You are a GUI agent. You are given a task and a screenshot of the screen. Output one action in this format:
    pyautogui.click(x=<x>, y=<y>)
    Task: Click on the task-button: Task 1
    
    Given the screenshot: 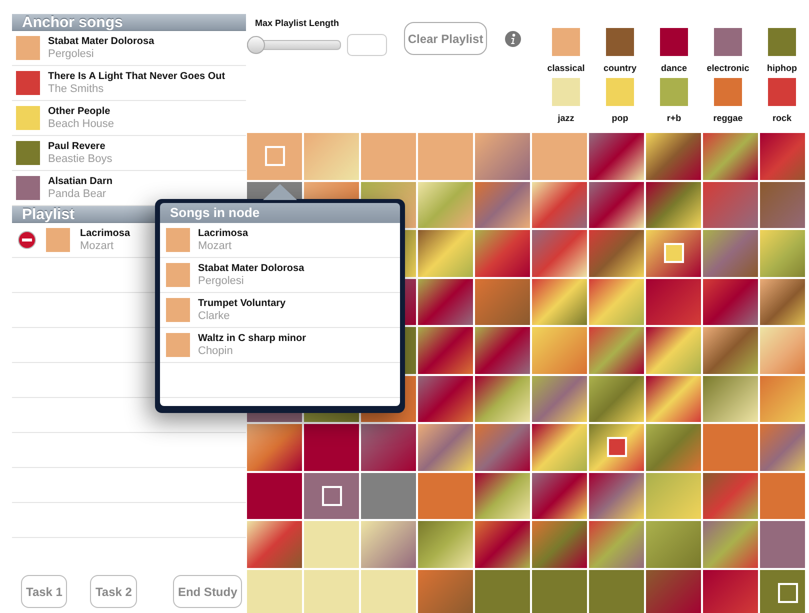 What is the action you would take?
    pyautogui.click(x=44, y=591)
    